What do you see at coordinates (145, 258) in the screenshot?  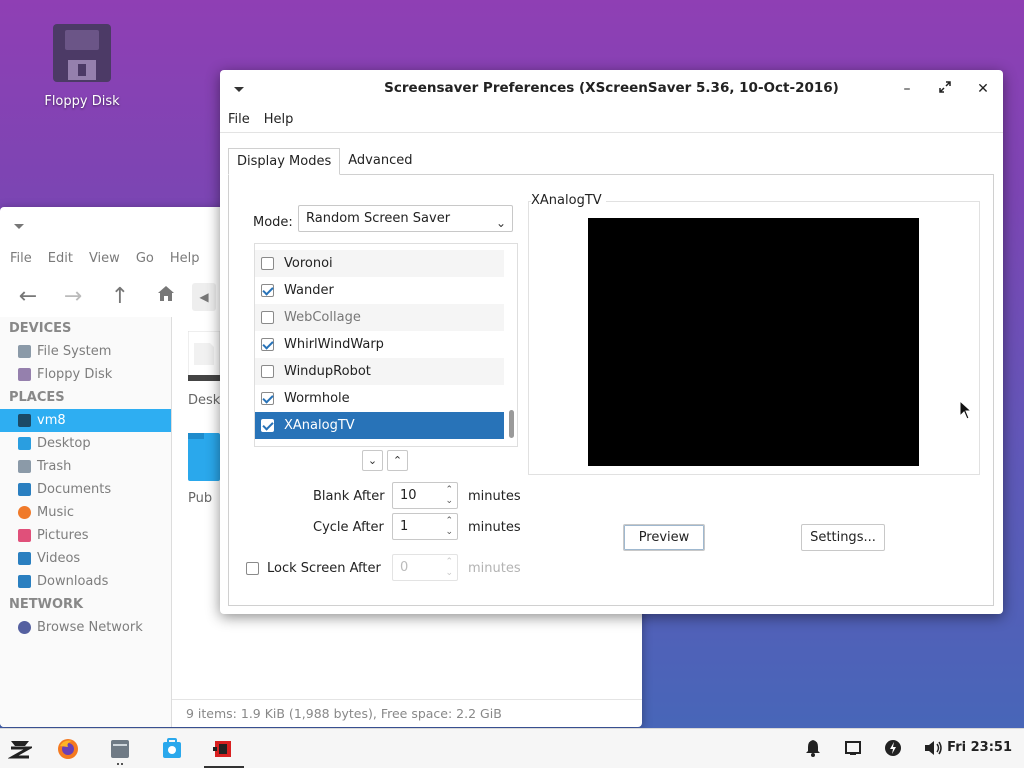 I see `menu-go: Go` at bounding box center [145, 258].